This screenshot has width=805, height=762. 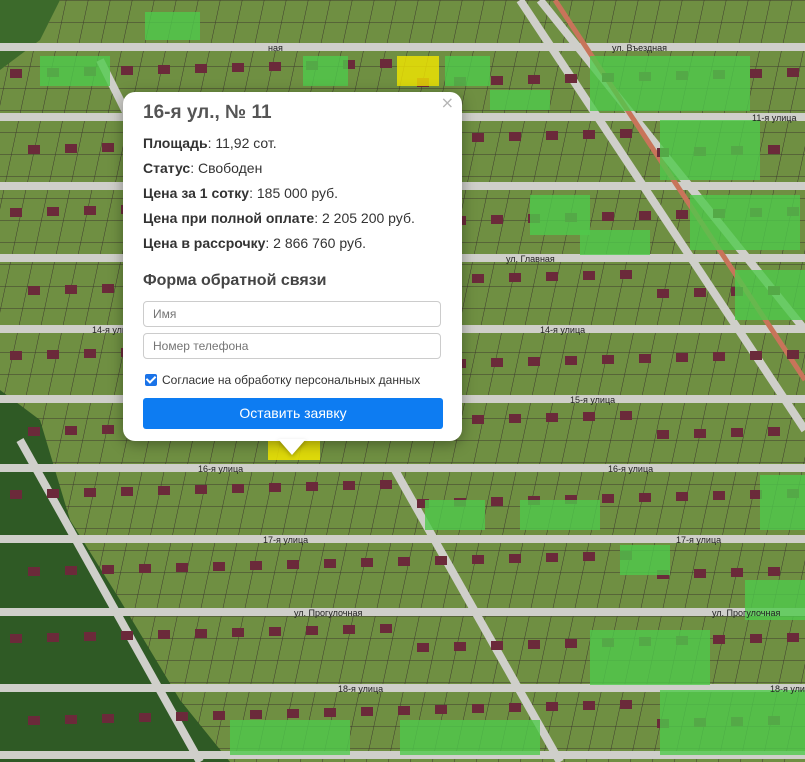 I want to click on form-title: Форма обратной связи, so click(x=235, y=280).